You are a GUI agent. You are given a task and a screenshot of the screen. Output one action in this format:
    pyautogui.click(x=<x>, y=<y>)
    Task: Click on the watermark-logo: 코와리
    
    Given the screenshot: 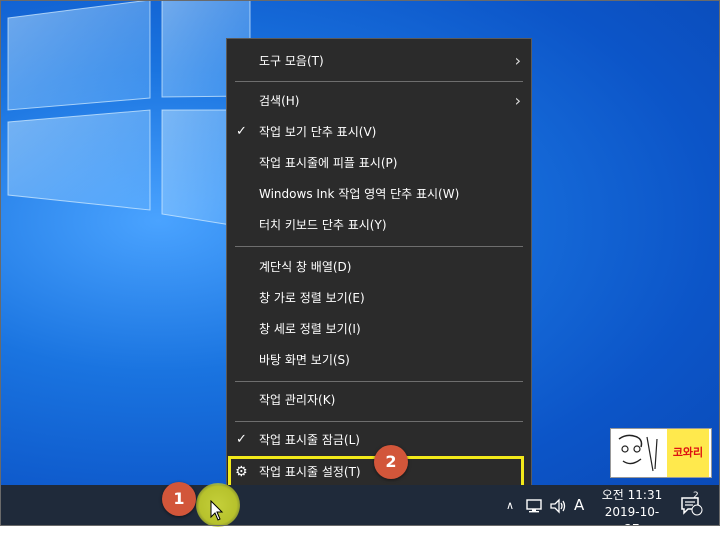 What is the action you would take?
    pyautogui.click(x=661, y=453)
    